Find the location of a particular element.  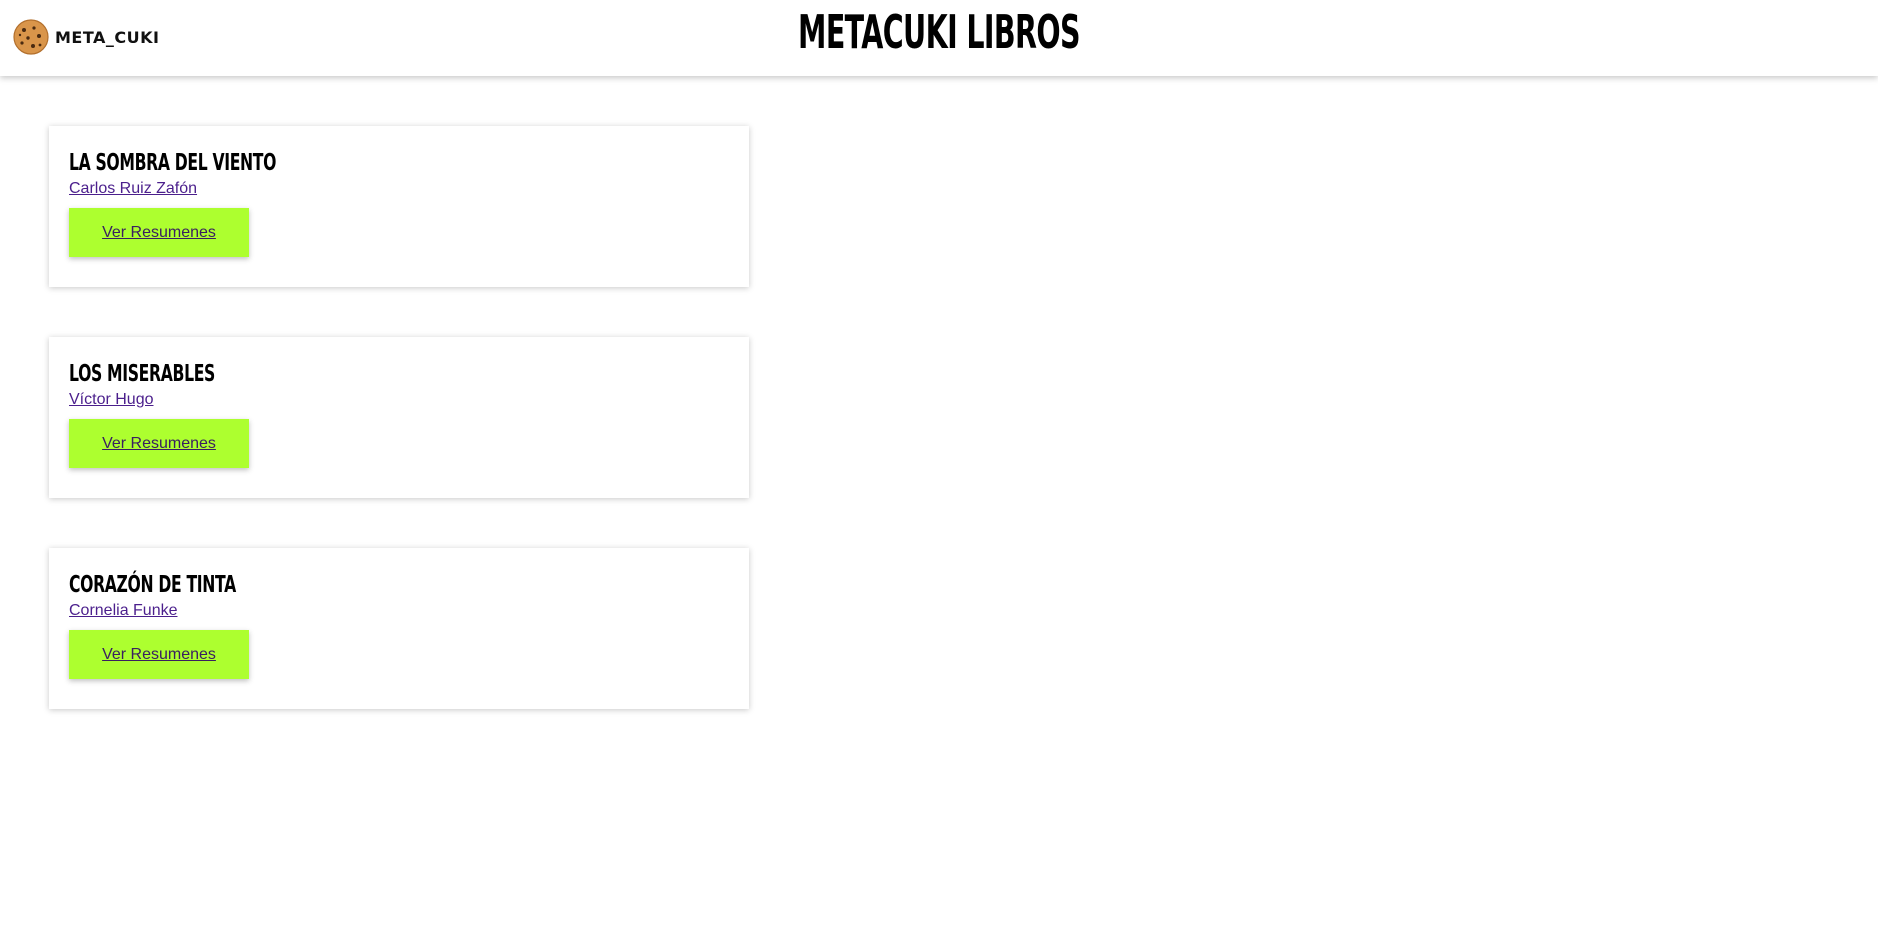

book-title: CORAZÓN DE TINTA is located at coordinates (152, 585).